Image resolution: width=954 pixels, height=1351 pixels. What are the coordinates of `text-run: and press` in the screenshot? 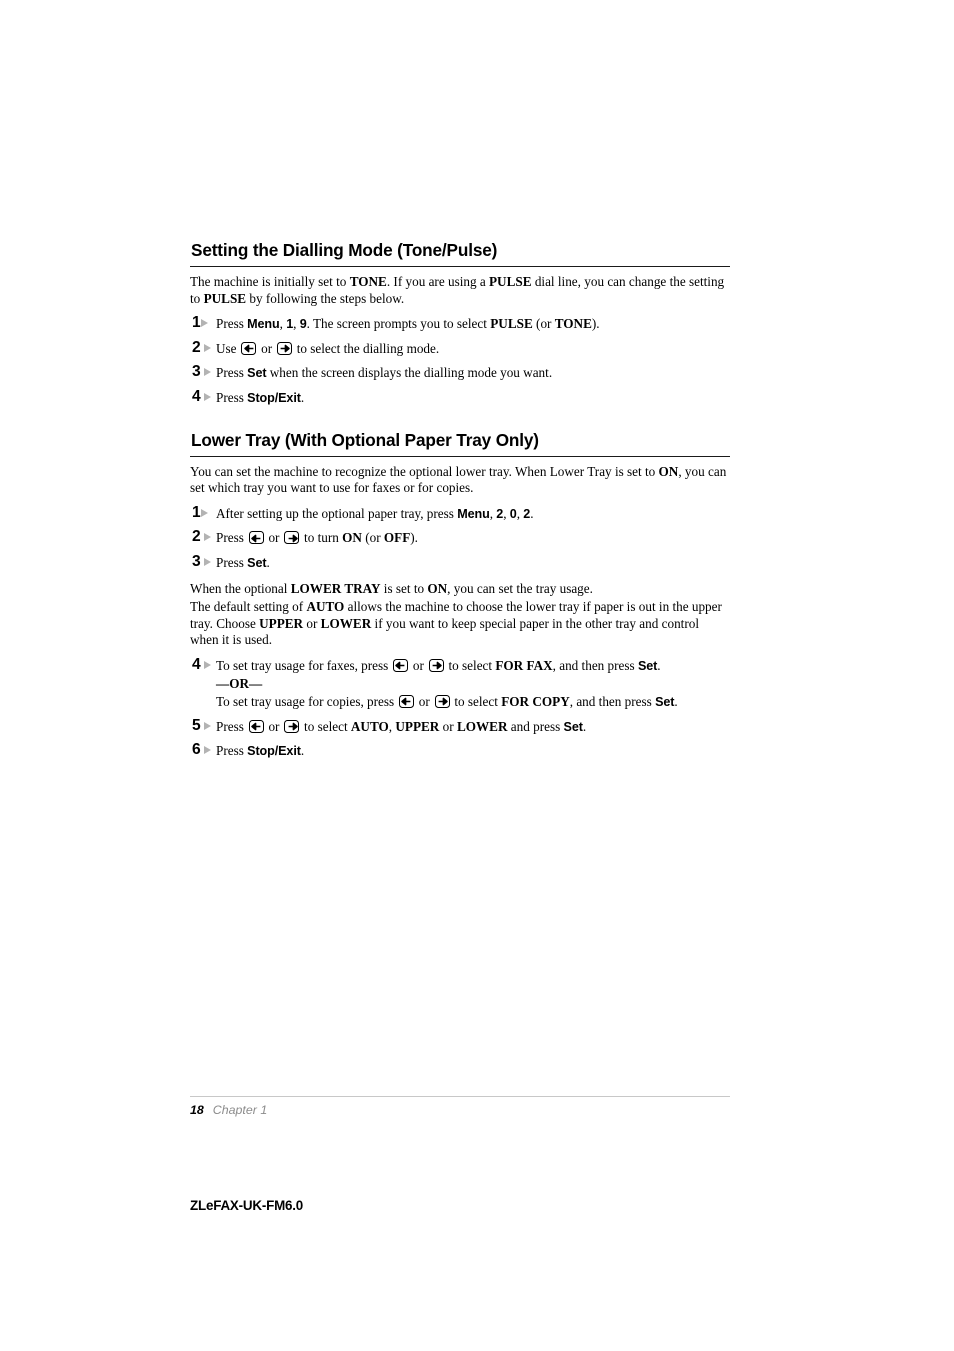 It's located at (535, 726).